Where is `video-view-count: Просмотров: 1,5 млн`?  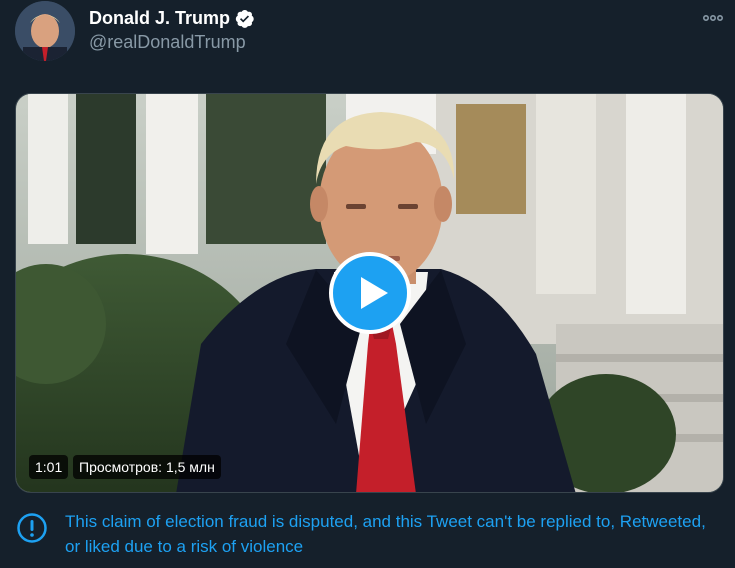
video-view-count: Просмотров: 1,5 млн is located at coordinates (147, 467).